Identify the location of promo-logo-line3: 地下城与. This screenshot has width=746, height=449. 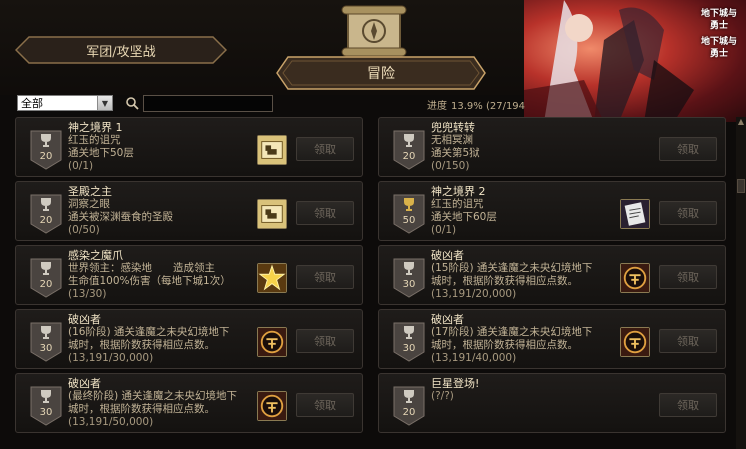
(718, 42).